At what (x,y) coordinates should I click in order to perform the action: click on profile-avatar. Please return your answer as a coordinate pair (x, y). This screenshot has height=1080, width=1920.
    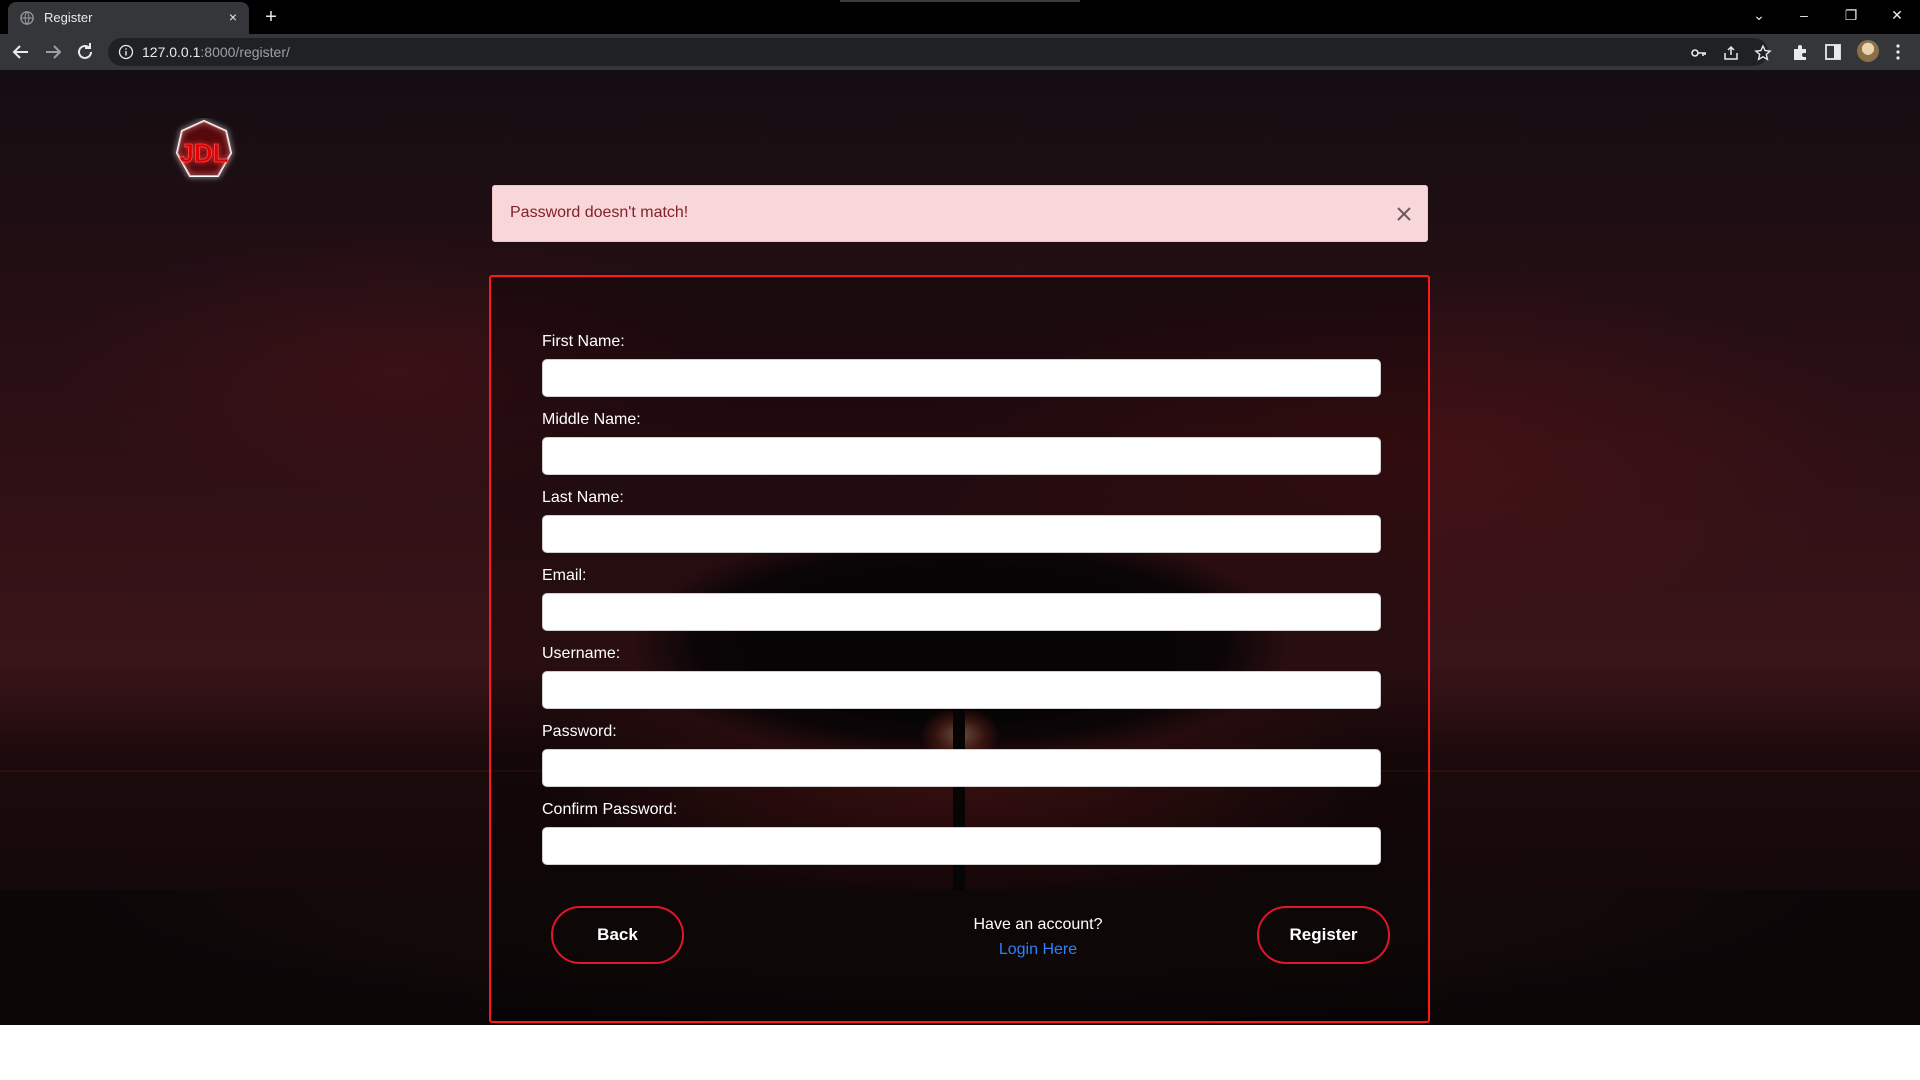
    Looking at the image, I should click on (1868, 51).